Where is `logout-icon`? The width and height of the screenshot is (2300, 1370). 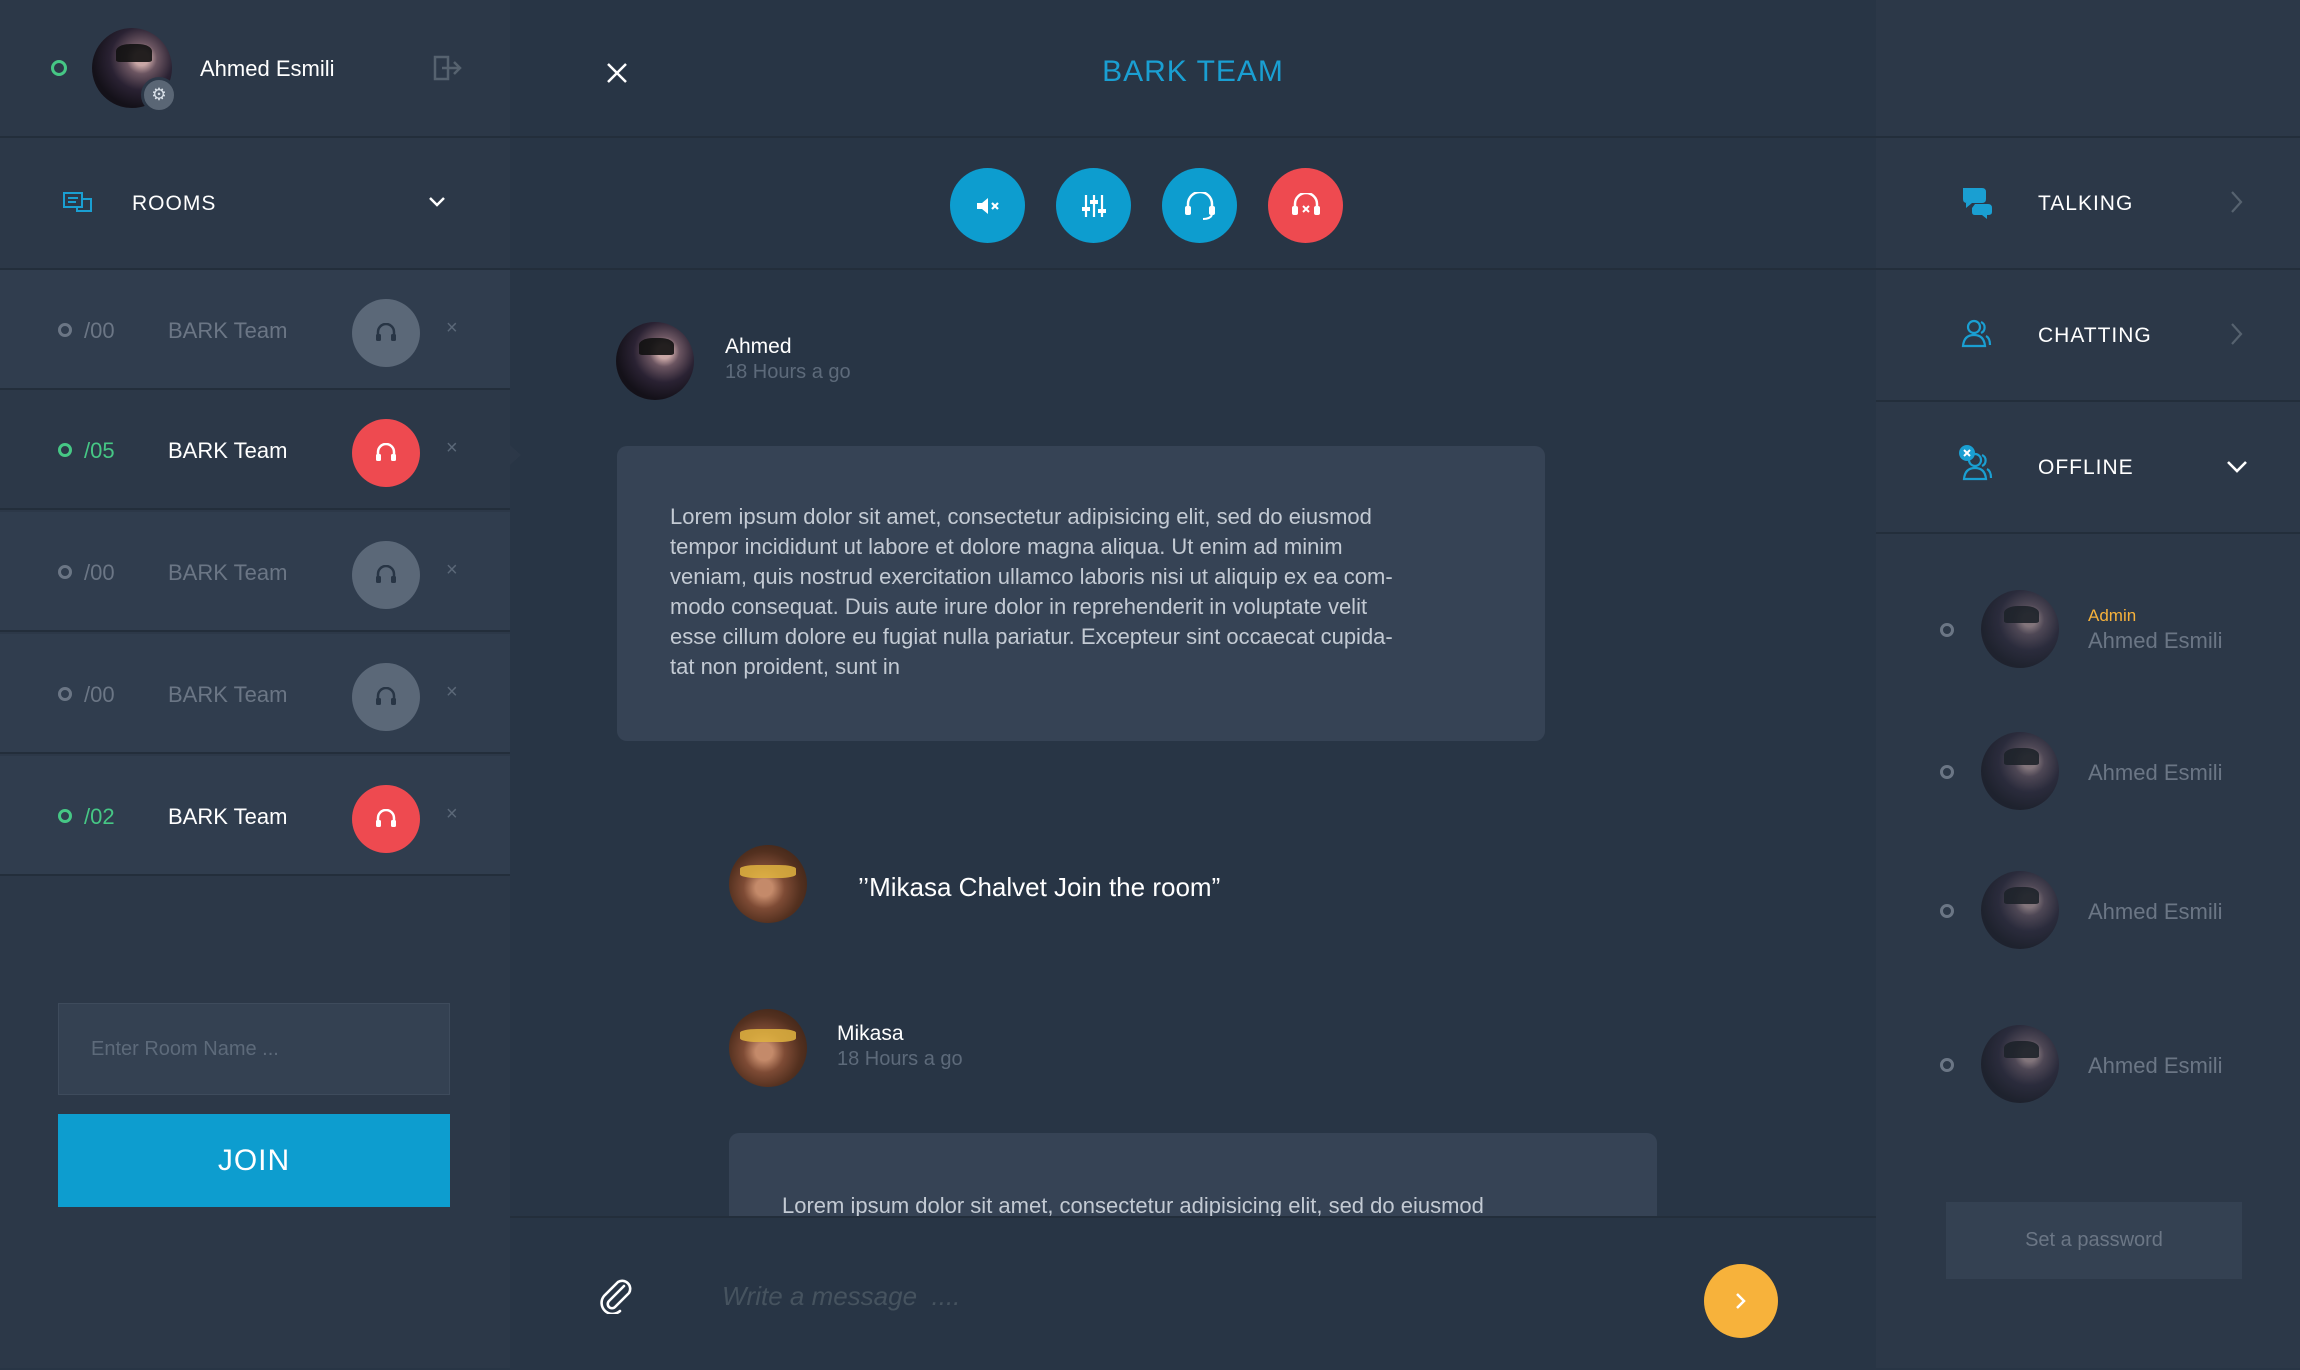 logout-icon is located at coordinates (447, 68).